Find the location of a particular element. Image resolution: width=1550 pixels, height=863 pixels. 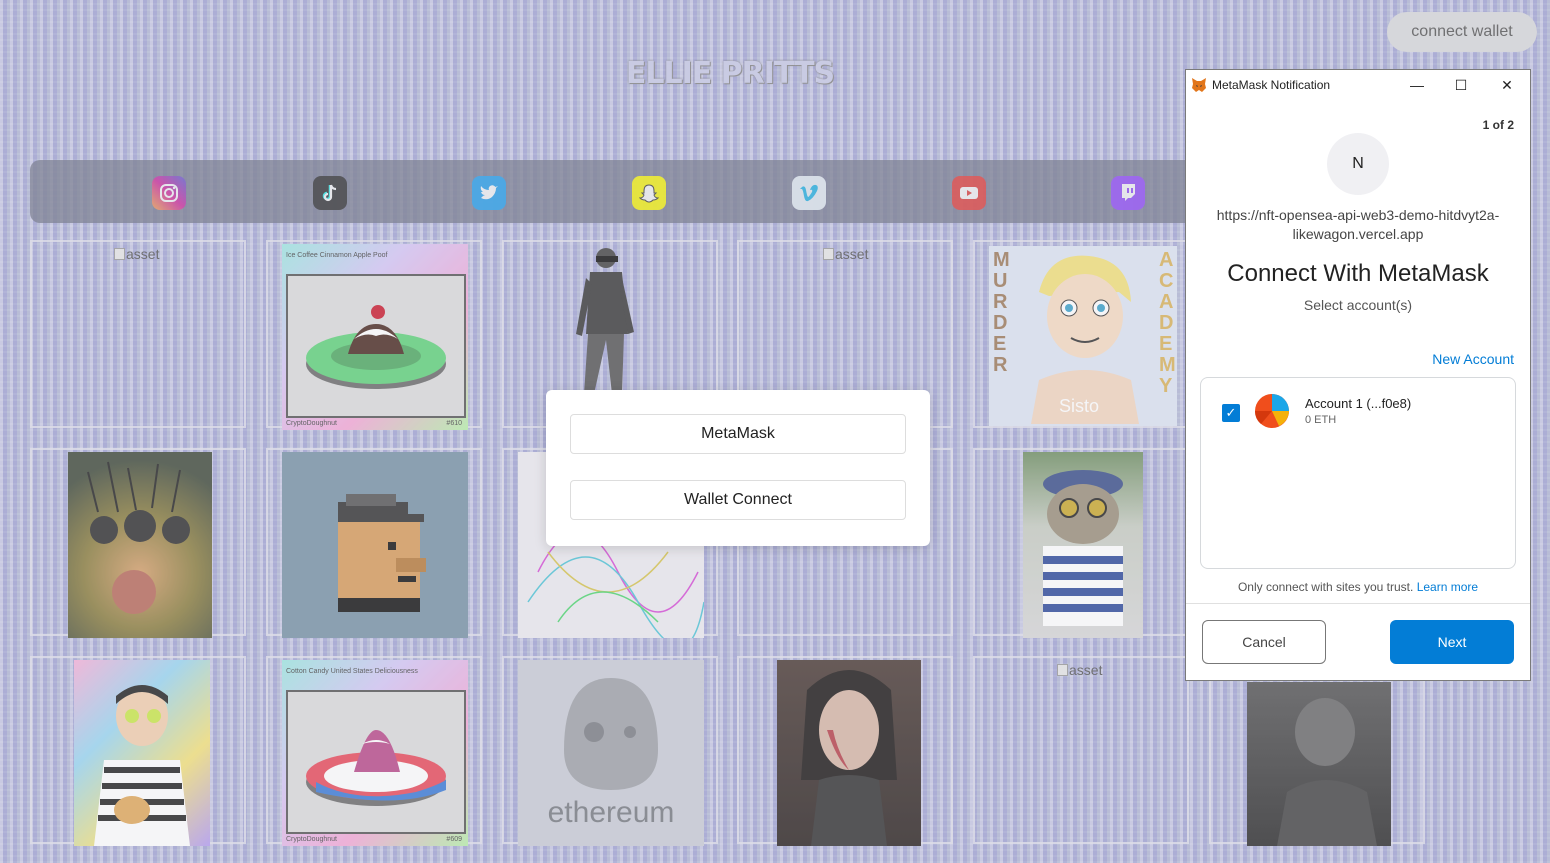

account-name: Account 1 (...f0e8) is located at coordinates (1358, 403).